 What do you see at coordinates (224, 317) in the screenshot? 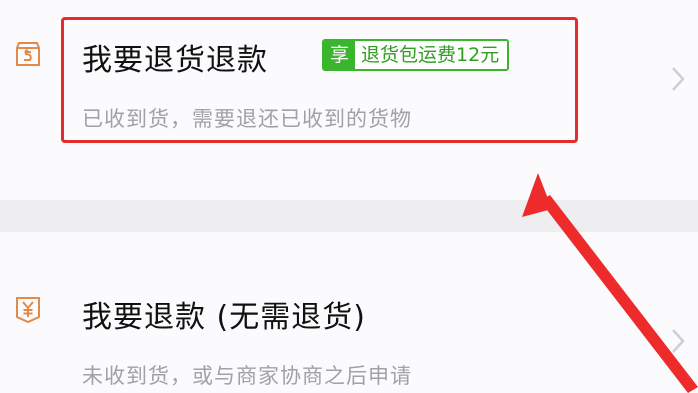
I see `option-title: 我要退款 (无需退货)` at bounding box center [224, 317].